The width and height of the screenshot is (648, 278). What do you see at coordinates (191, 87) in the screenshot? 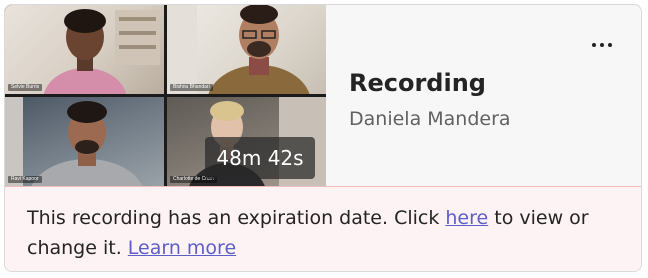
I see `participant-name: Bishnu Bhandari` at bounding box center [191, 87].